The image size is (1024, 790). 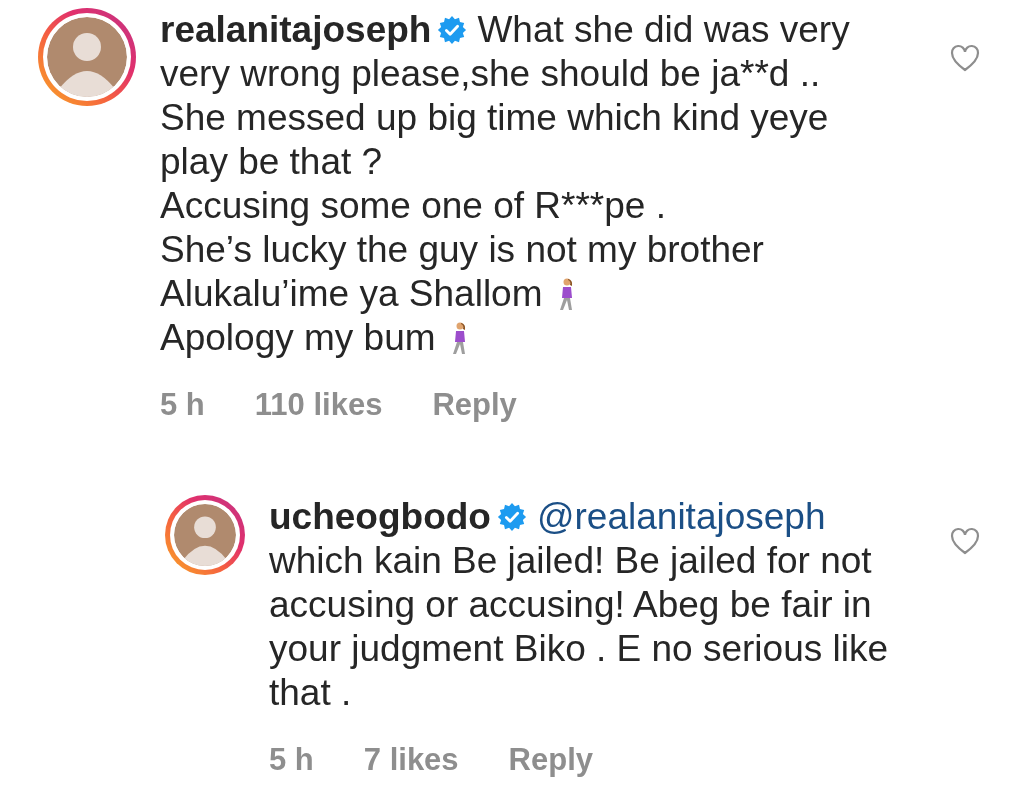 What do you see at coordinates (411, 759) in the screenshot?
I see `likes-link: 7 likes` at bounding box center [411, 759].